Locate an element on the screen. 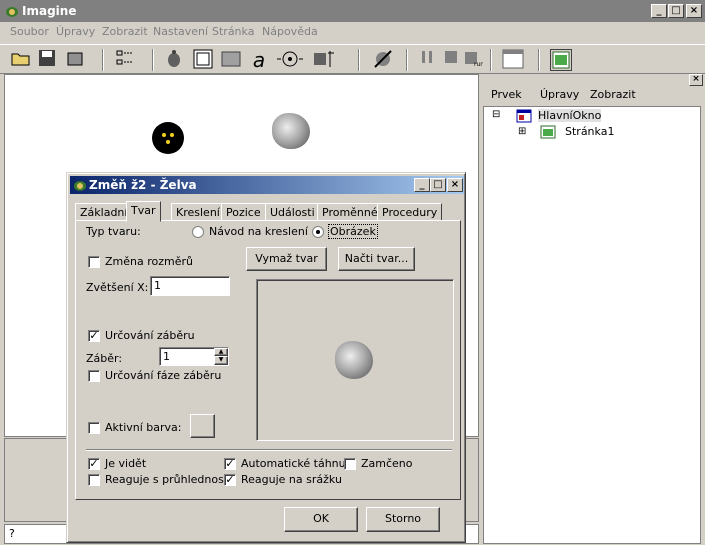 This screenshot has height=545, width=705. slider-tool-icon is located at coordinates (289, 60).